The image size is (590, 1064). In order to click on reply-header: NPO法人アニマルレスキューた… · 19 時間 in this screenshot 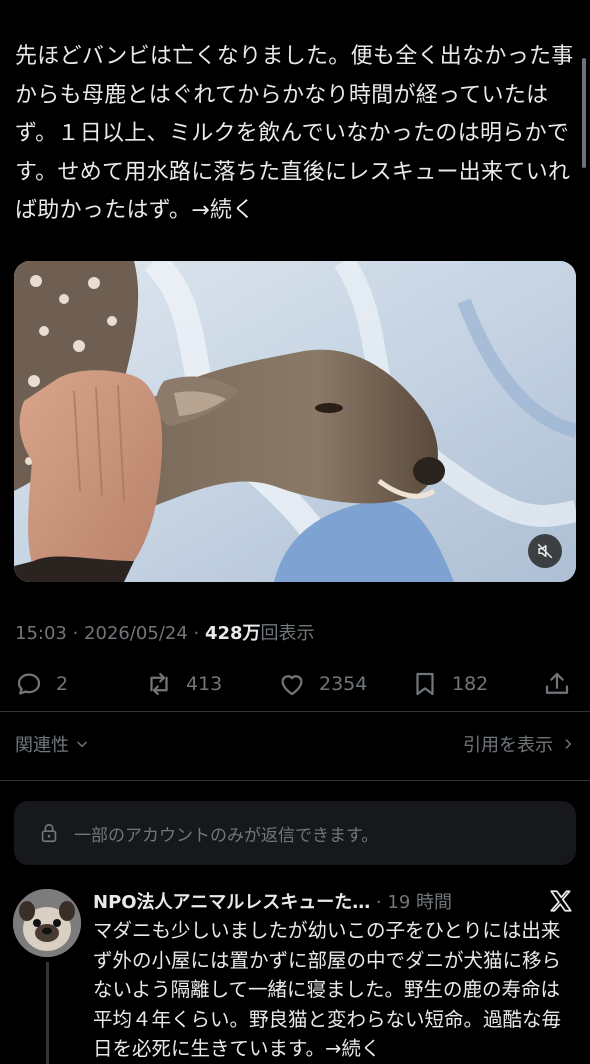, I will do `click(272, 901)`.